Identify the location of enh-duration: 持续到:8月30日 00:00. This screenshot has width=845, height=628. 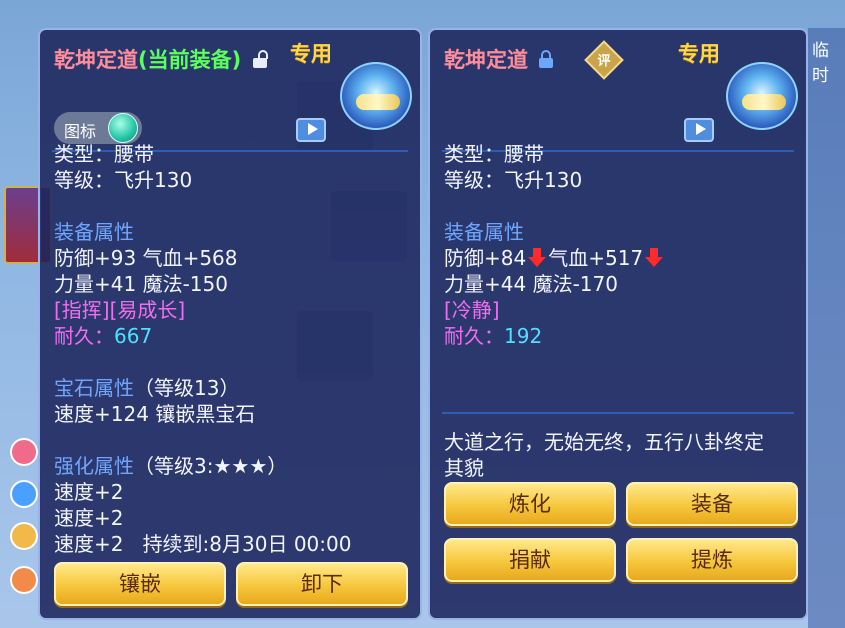
(247, 544).